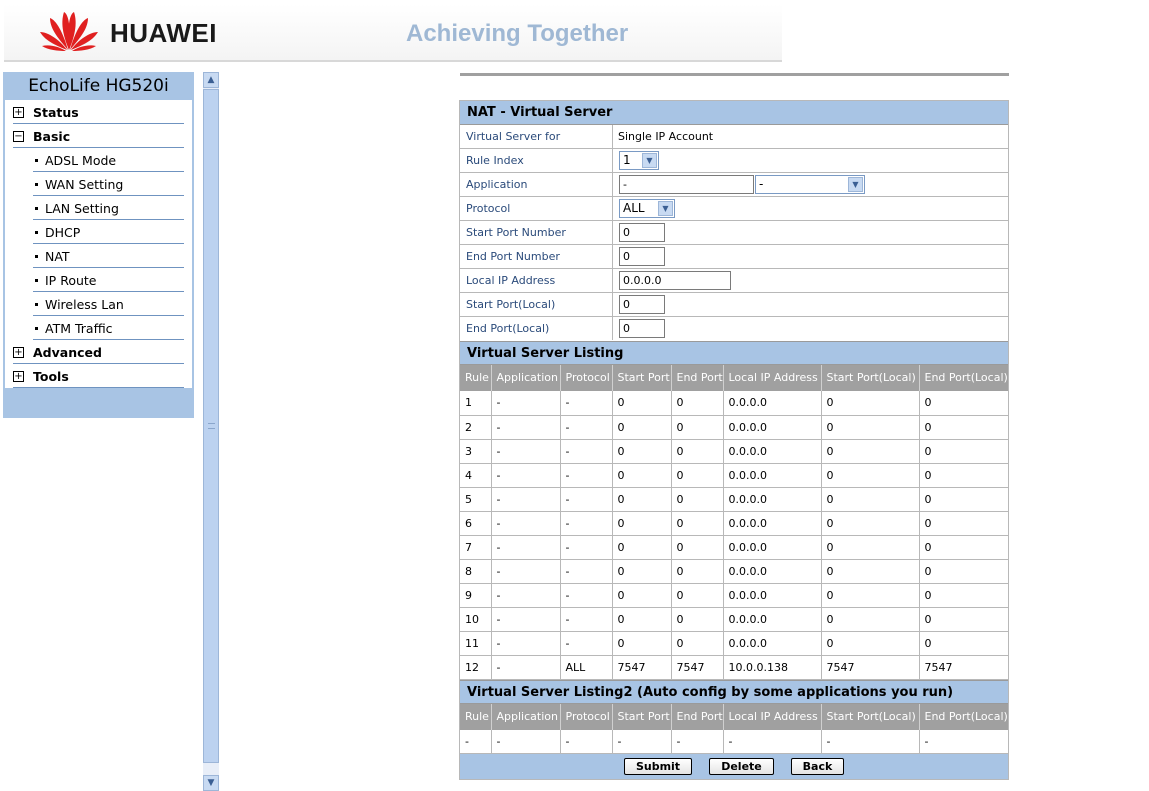 This screenshot has width=1149, height=791. What do you see at coordinates (163, 33) in the screenshot?
I see `brand-name: HUAWEI` at bounding box center [163, 33].